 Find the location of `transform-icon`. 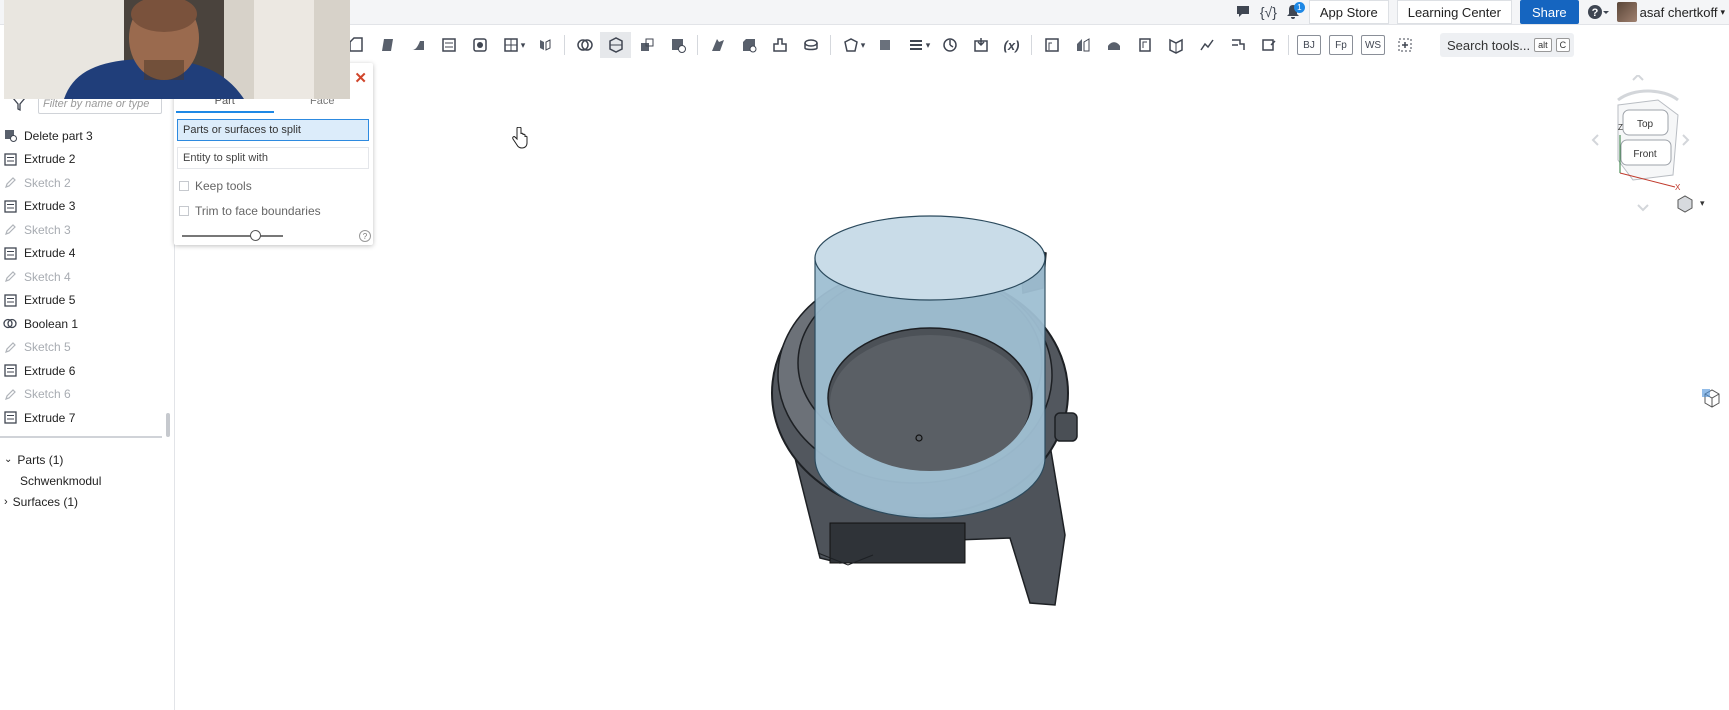

transform-icon is located at coordinates (646, 45).